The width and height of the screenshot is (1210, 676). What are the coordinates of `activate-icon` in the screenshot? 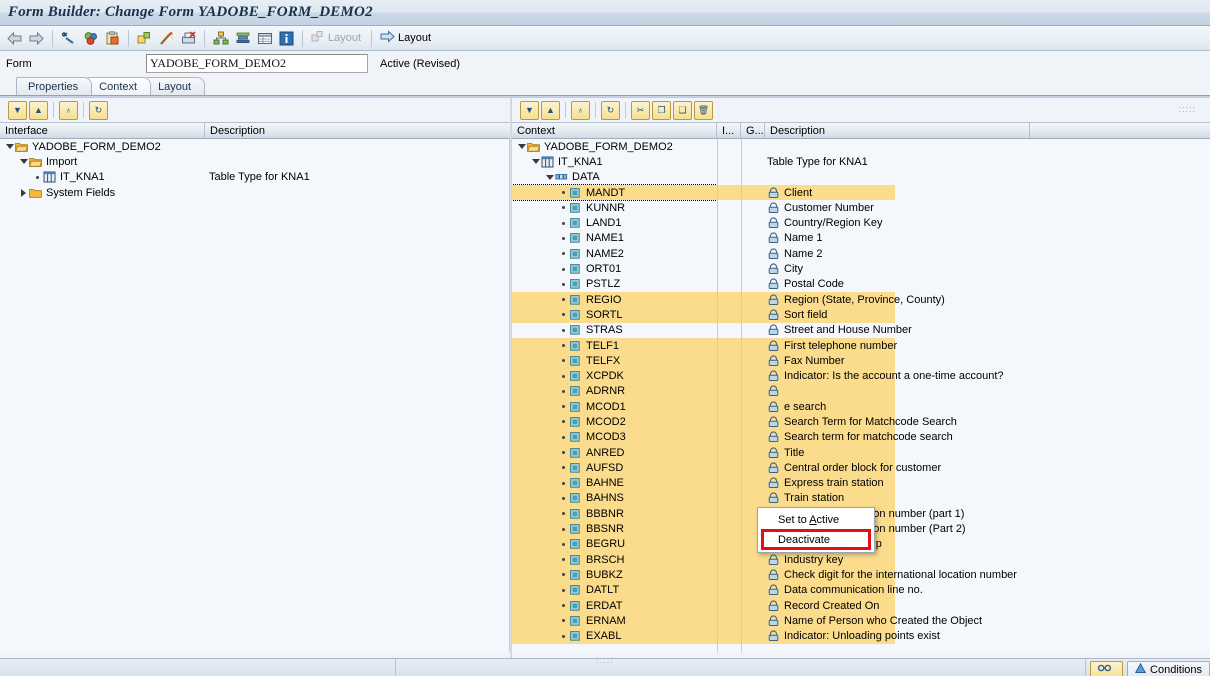 It's located at (90, 38).